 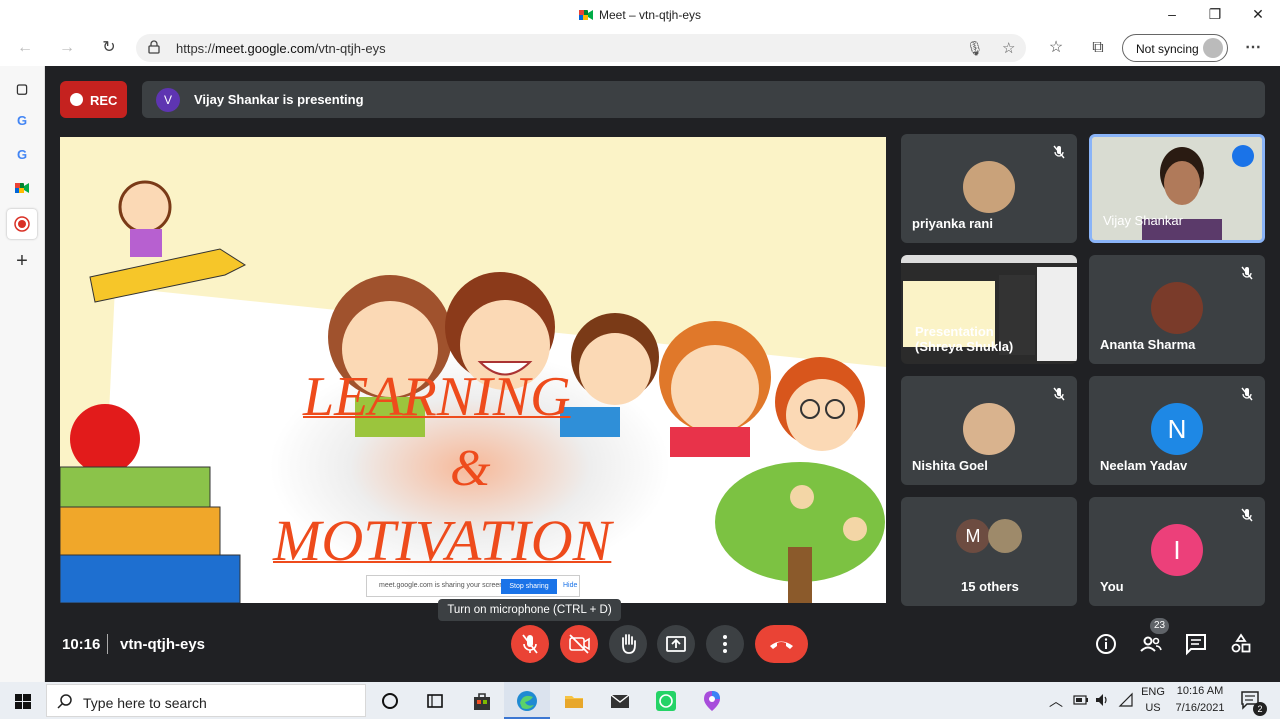 What do you see at coordinates (585, 15) in the screenshot?
I see `meet-logo-icon` at bounding box center [585, 15].